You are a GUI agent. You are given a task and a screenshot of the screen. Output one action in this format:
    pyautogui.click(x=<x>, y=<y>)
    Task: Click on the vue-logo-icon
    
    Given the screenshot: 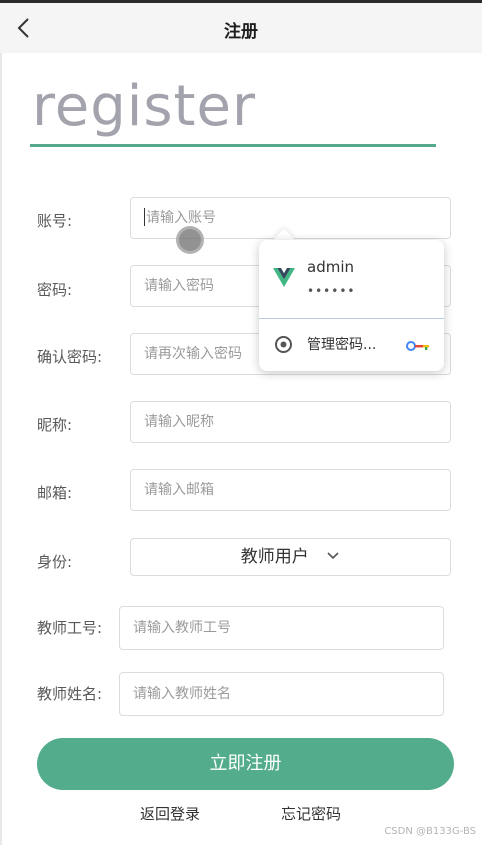 What is the action you would take?
    pyautogui.click(x=284, y=277)
    